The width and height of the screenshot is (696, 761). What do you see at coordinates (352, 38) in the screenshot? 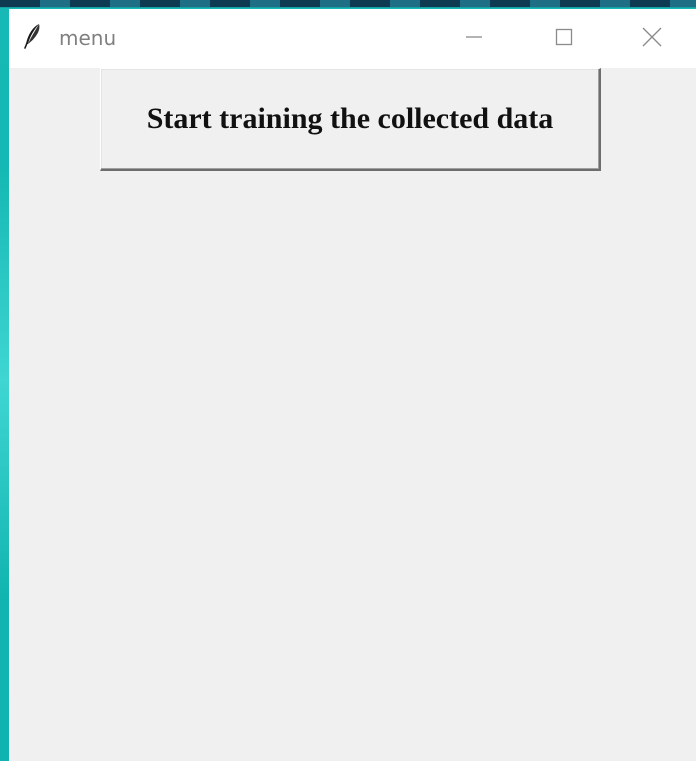
I see `title-bar: menu` at bounding box center [352, 38].